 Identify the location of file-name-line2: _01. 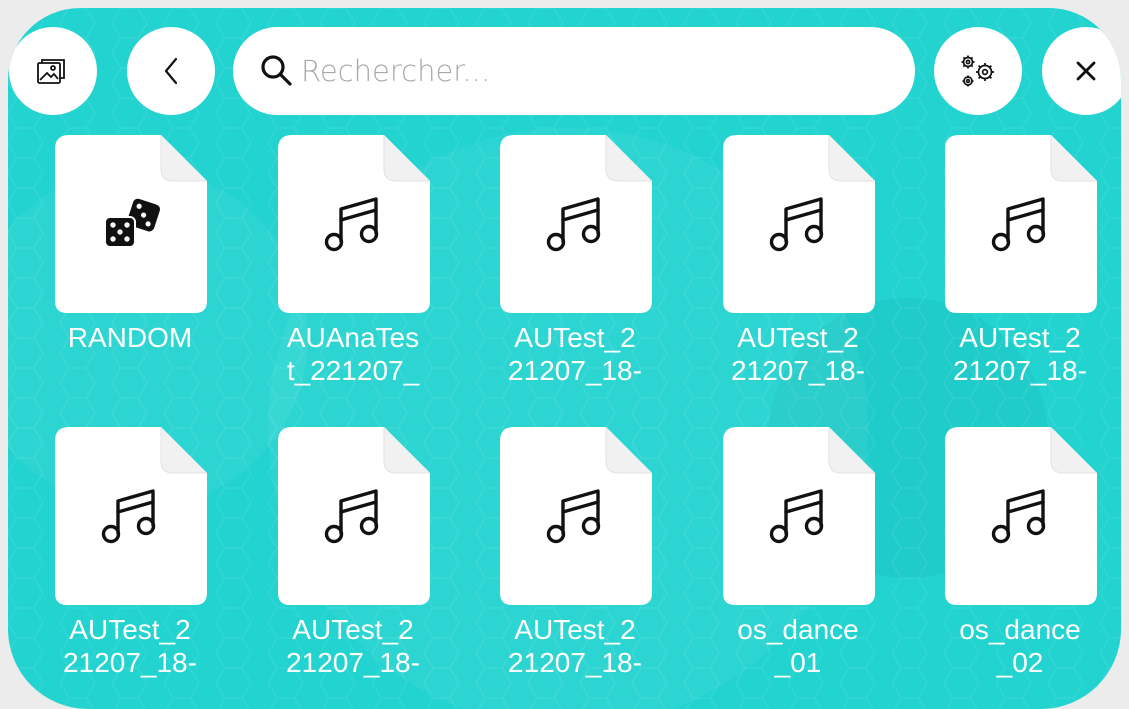
(798, 662).